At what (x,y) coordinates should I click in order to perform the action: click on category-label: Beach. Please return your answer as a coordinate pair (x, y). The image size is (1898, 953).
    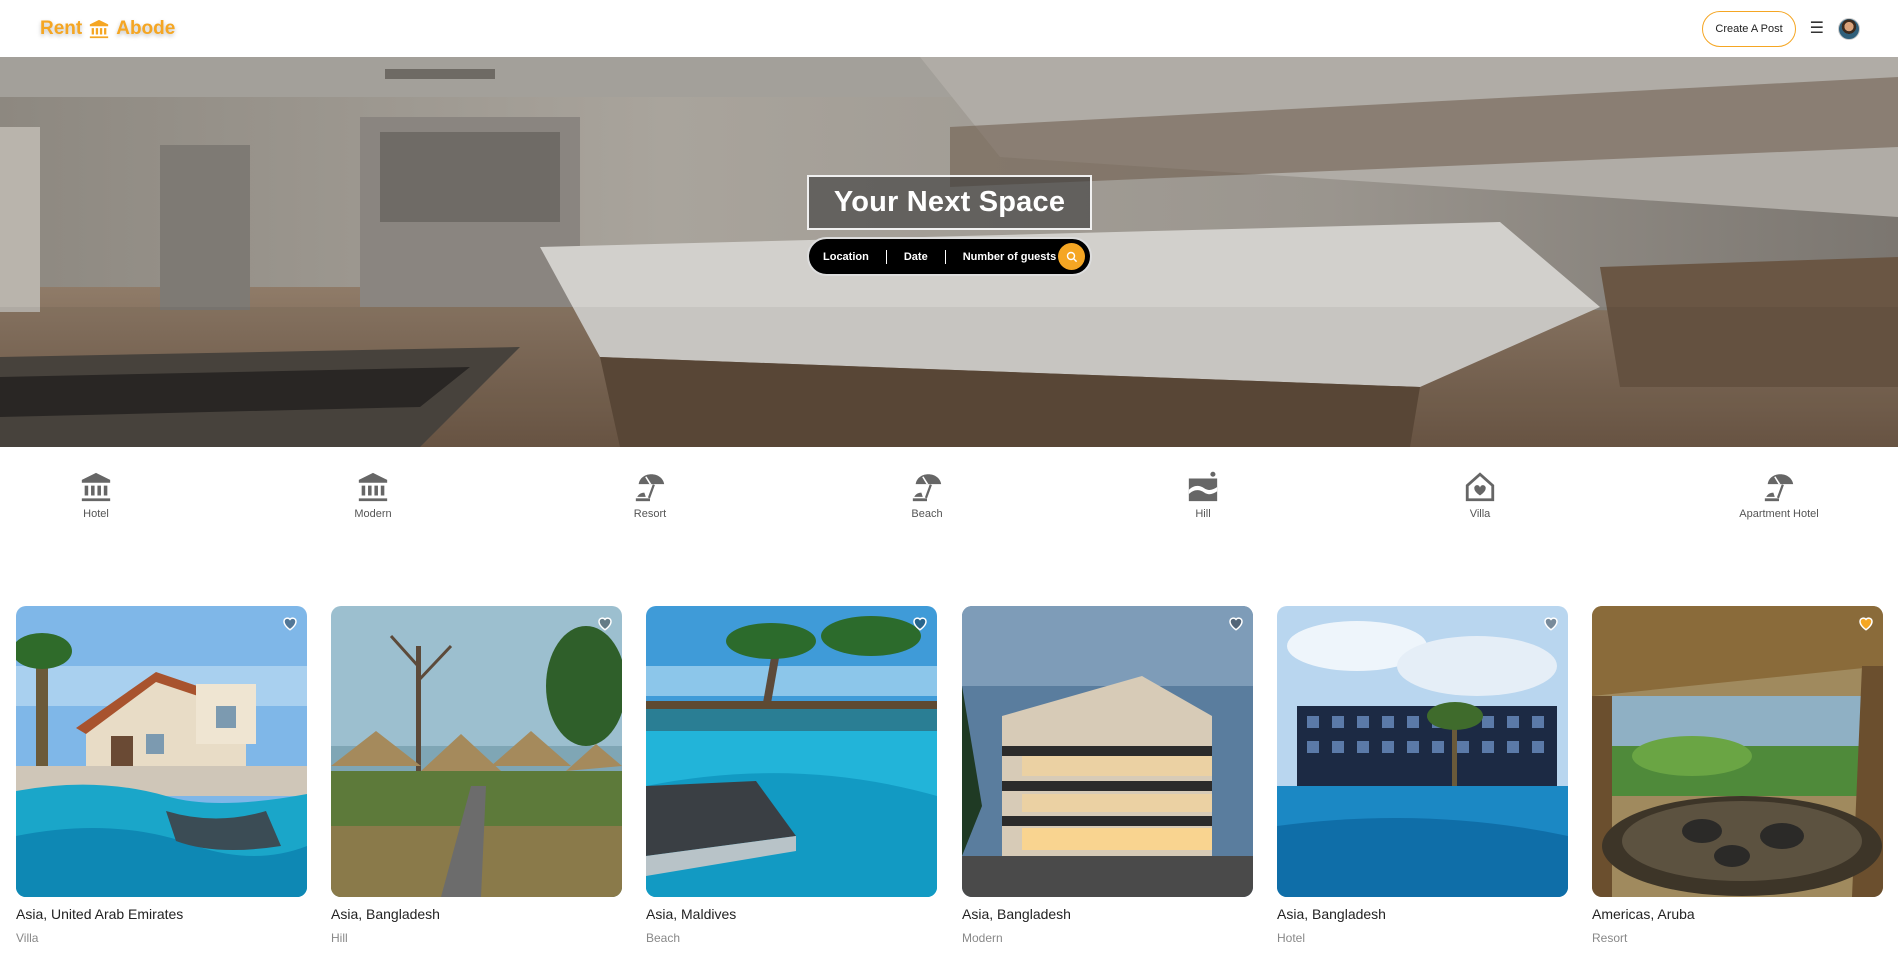
    Looking at the image, I should click on (927, 514).